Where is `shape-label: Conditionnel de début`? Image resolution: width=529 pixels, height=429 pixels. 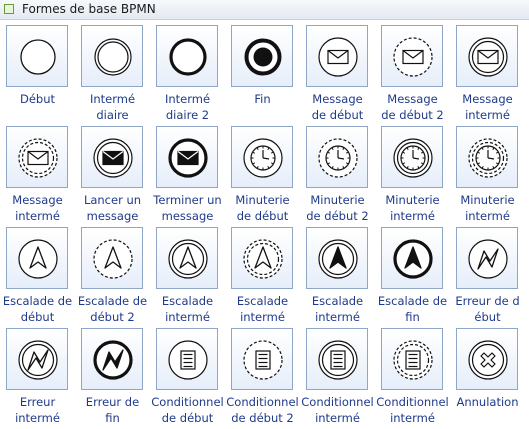
shape-label: Conditionnel de début is located at coordinates (187, 410).